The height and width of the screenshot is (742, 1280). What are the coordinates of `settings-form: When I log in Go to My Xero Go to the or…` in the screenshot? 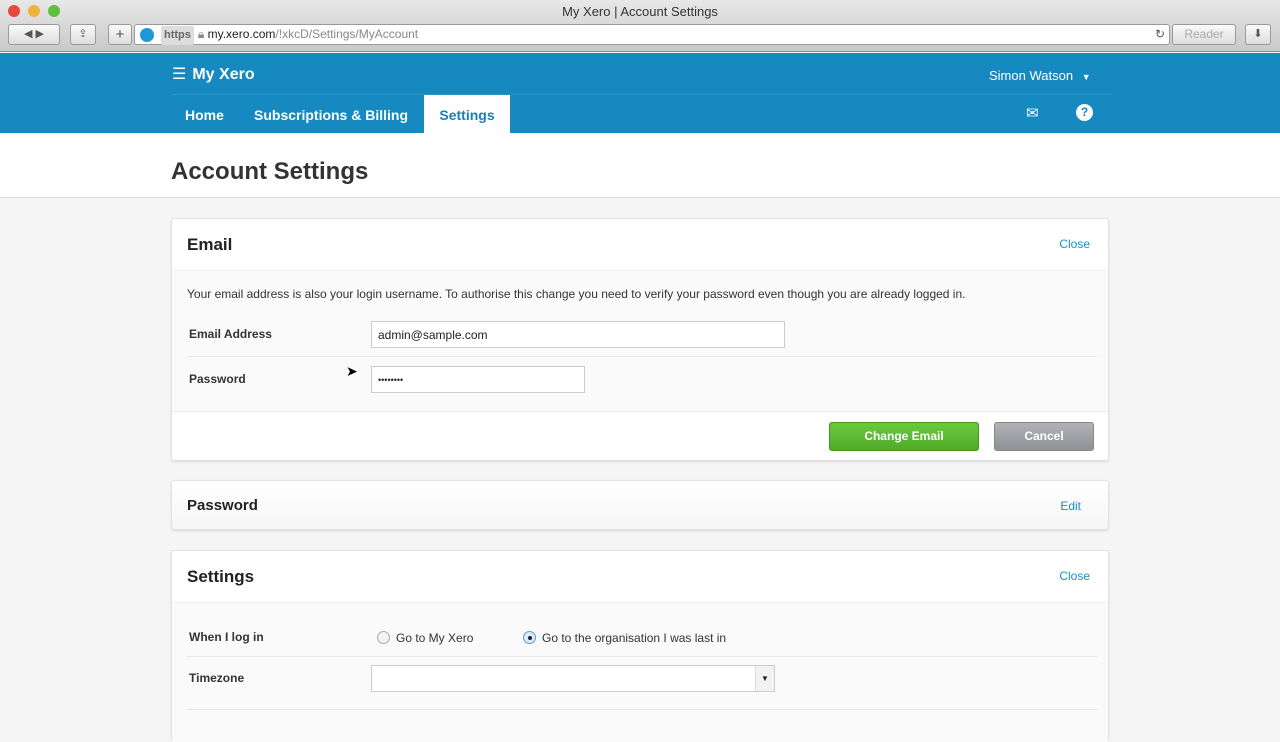 It's located at (640, 672).